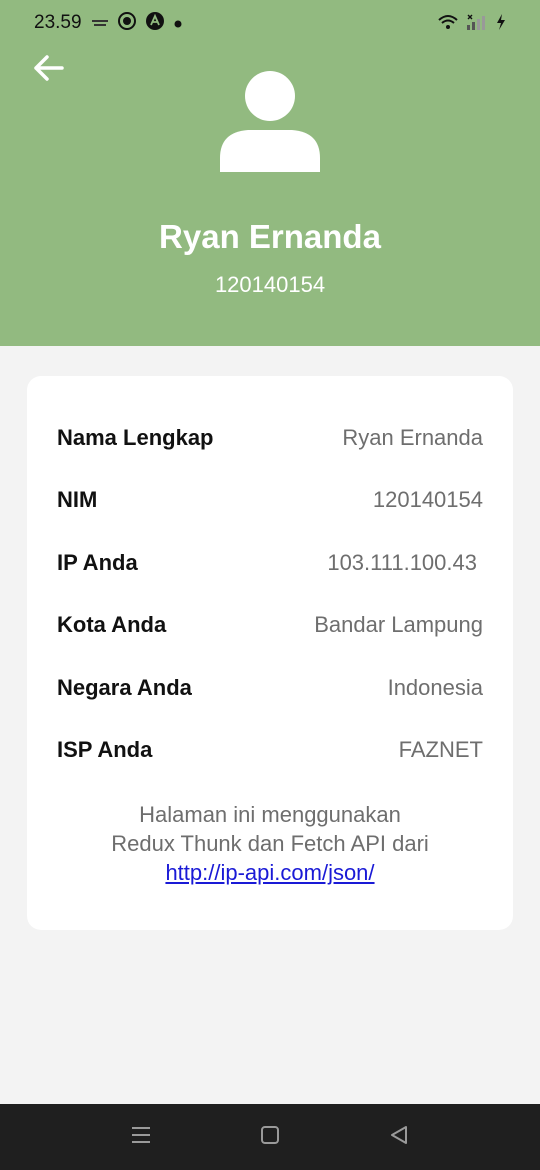 This screenshot has height=1170, width=540. I want to click on menu-icon, so click(141, 1137).